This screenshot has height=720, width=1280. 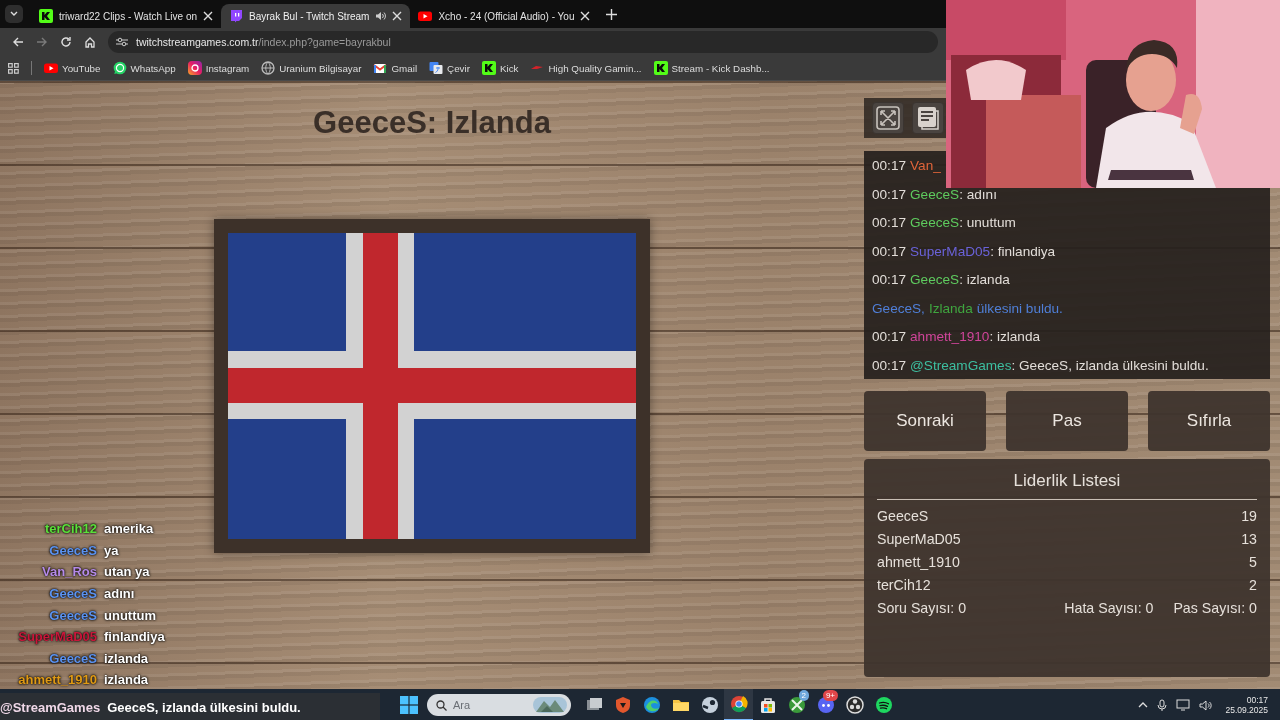 I want to click on chat-message: GeeceS, izlanda ülkesini buldu., so click(x=204, y=708).